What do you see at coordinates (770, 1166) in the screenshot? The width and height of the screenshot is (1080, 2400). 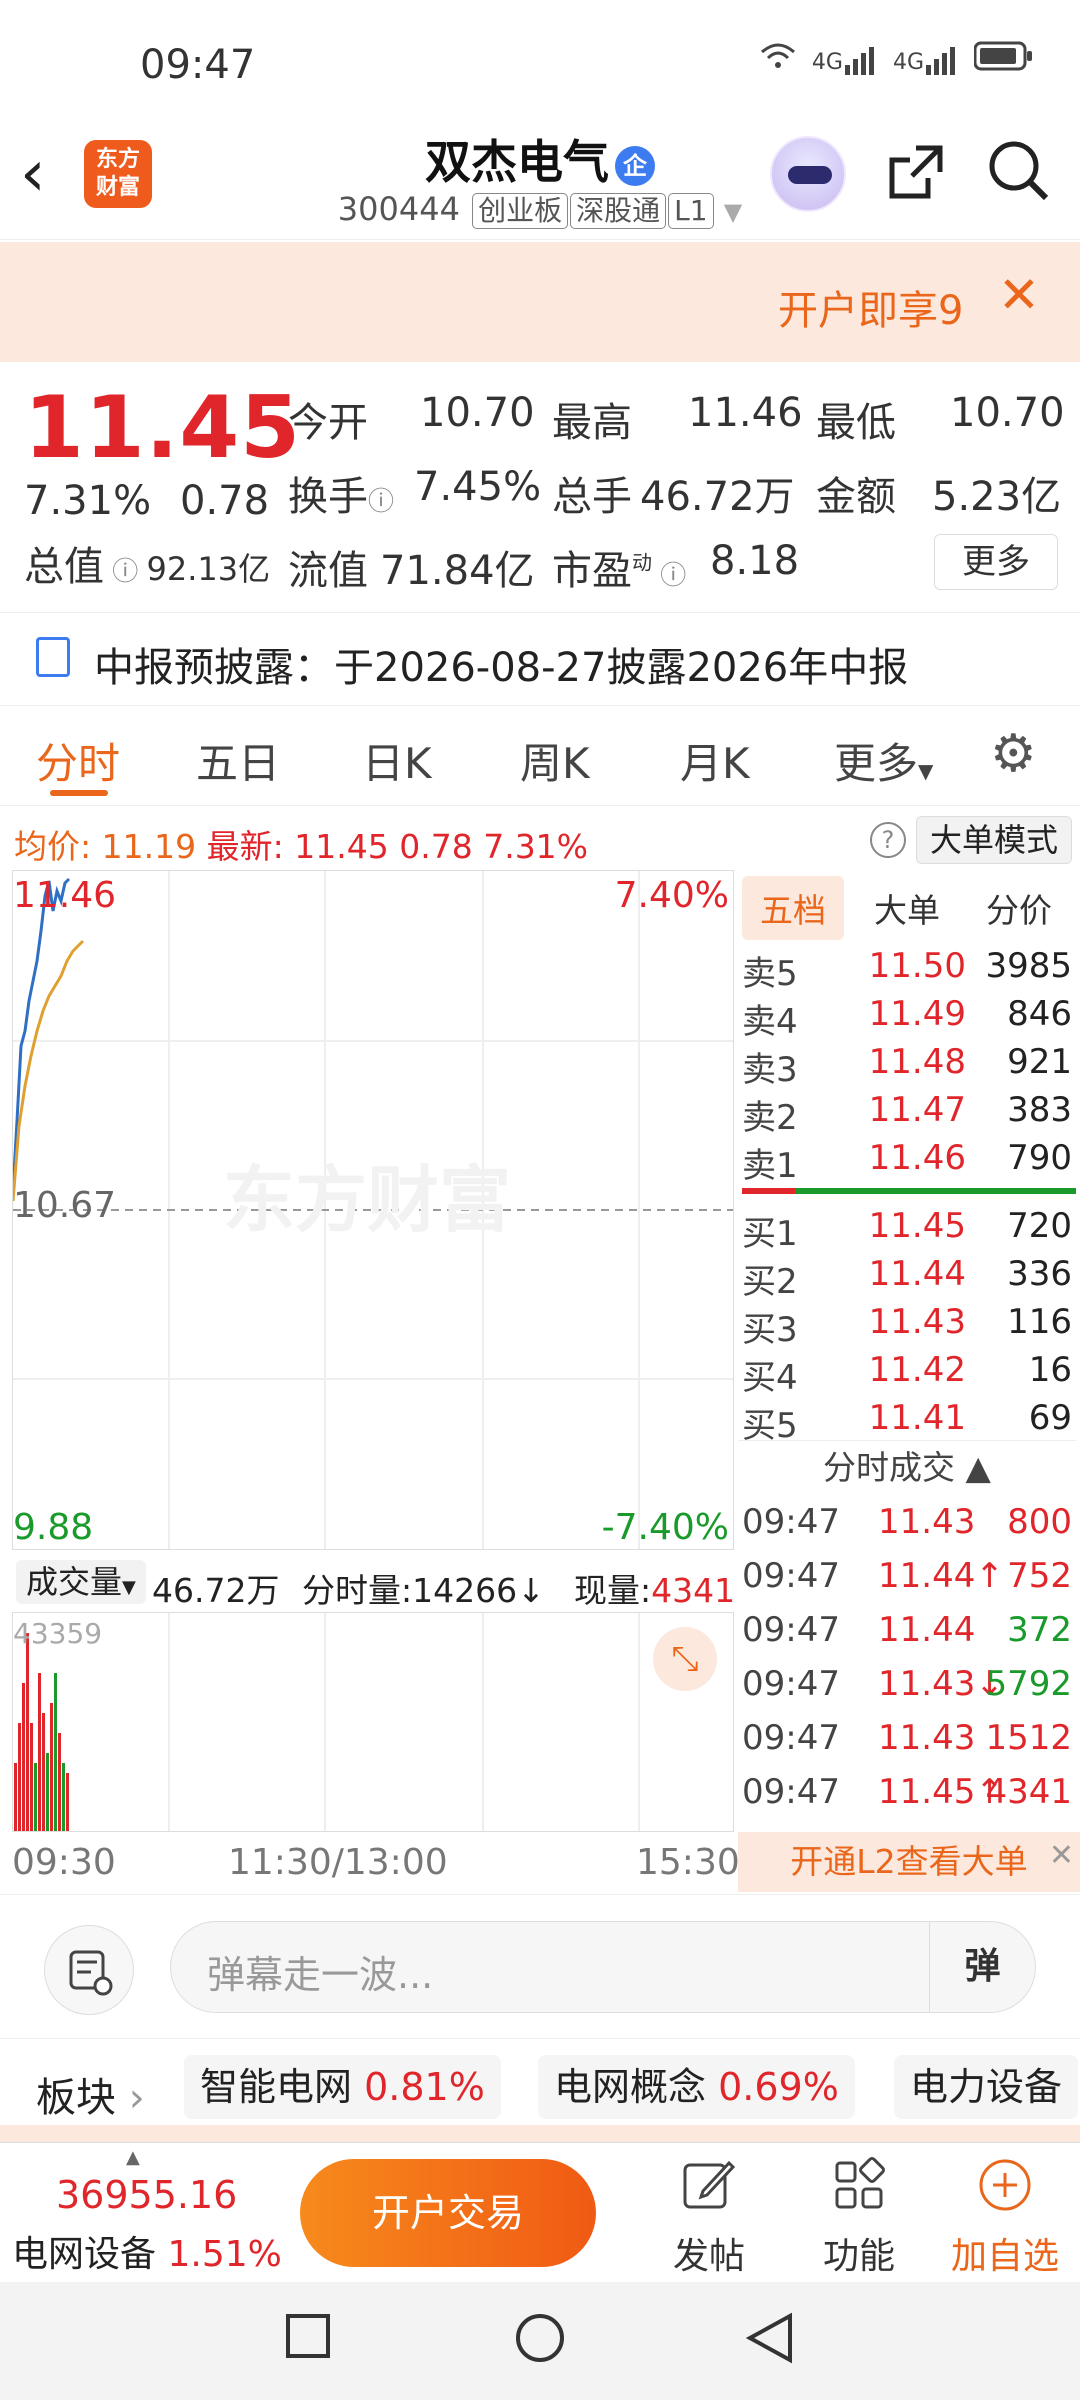 I see `ask-label: 卖1` at bounding box center [770, 1166].